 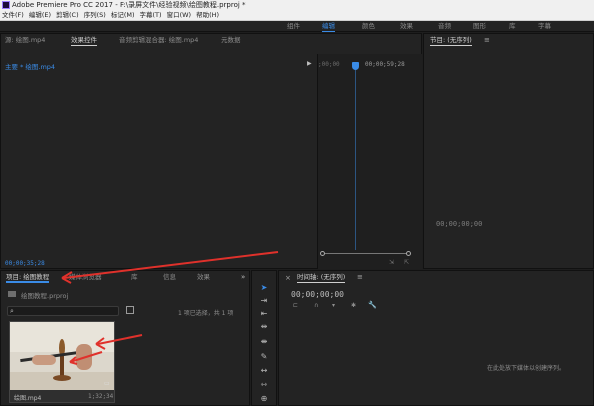 What do you see at coordinates (451, 40) in the screenshot?
I see `program-monitor-title: 节目: (无序列)` at bounding box center [451, 40].